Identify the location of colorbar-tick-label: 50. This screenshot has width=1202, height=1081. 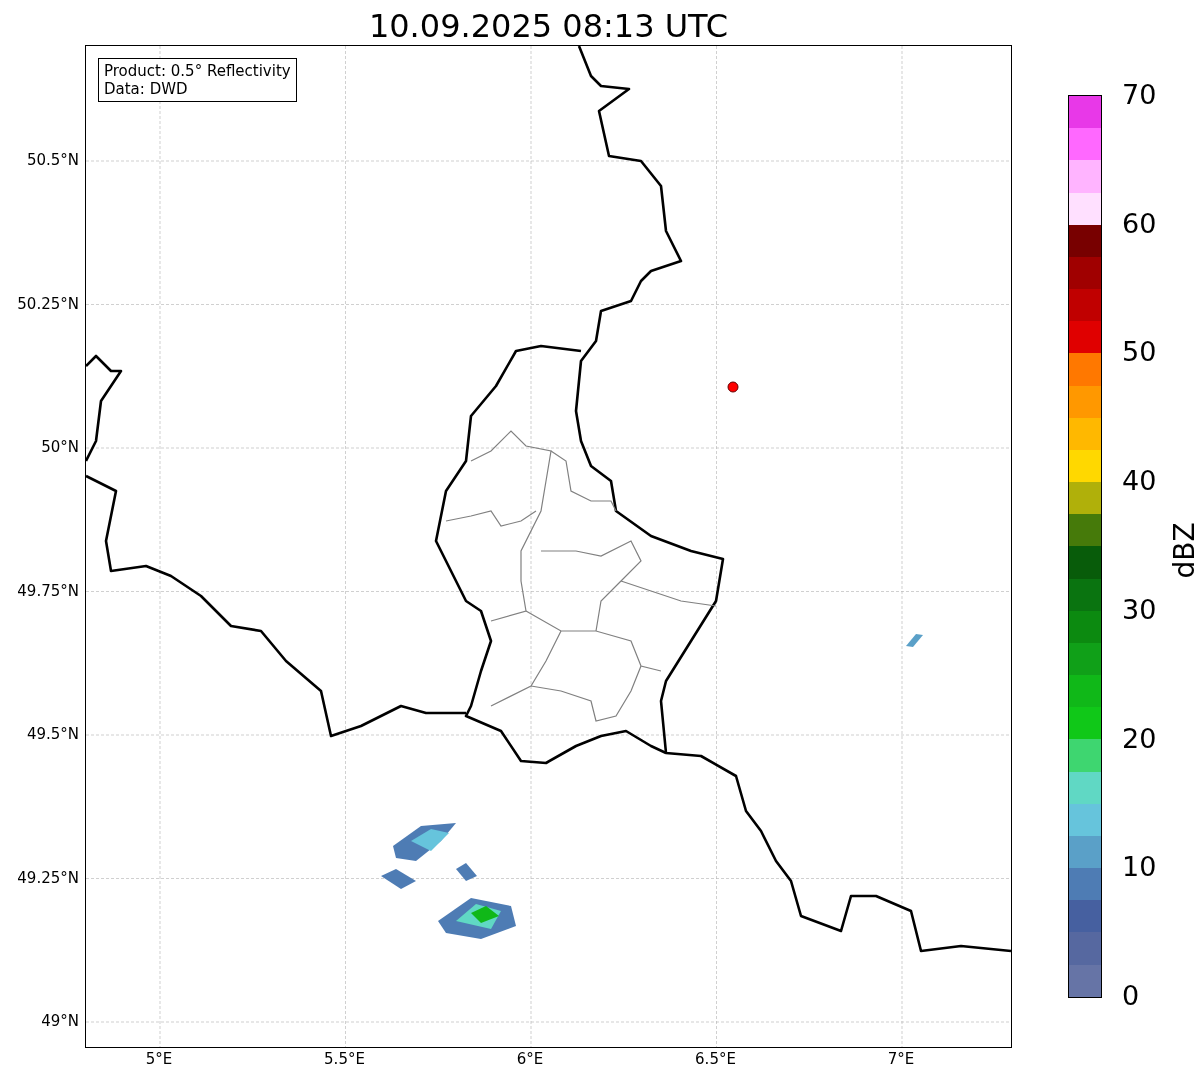
(1139, 352).